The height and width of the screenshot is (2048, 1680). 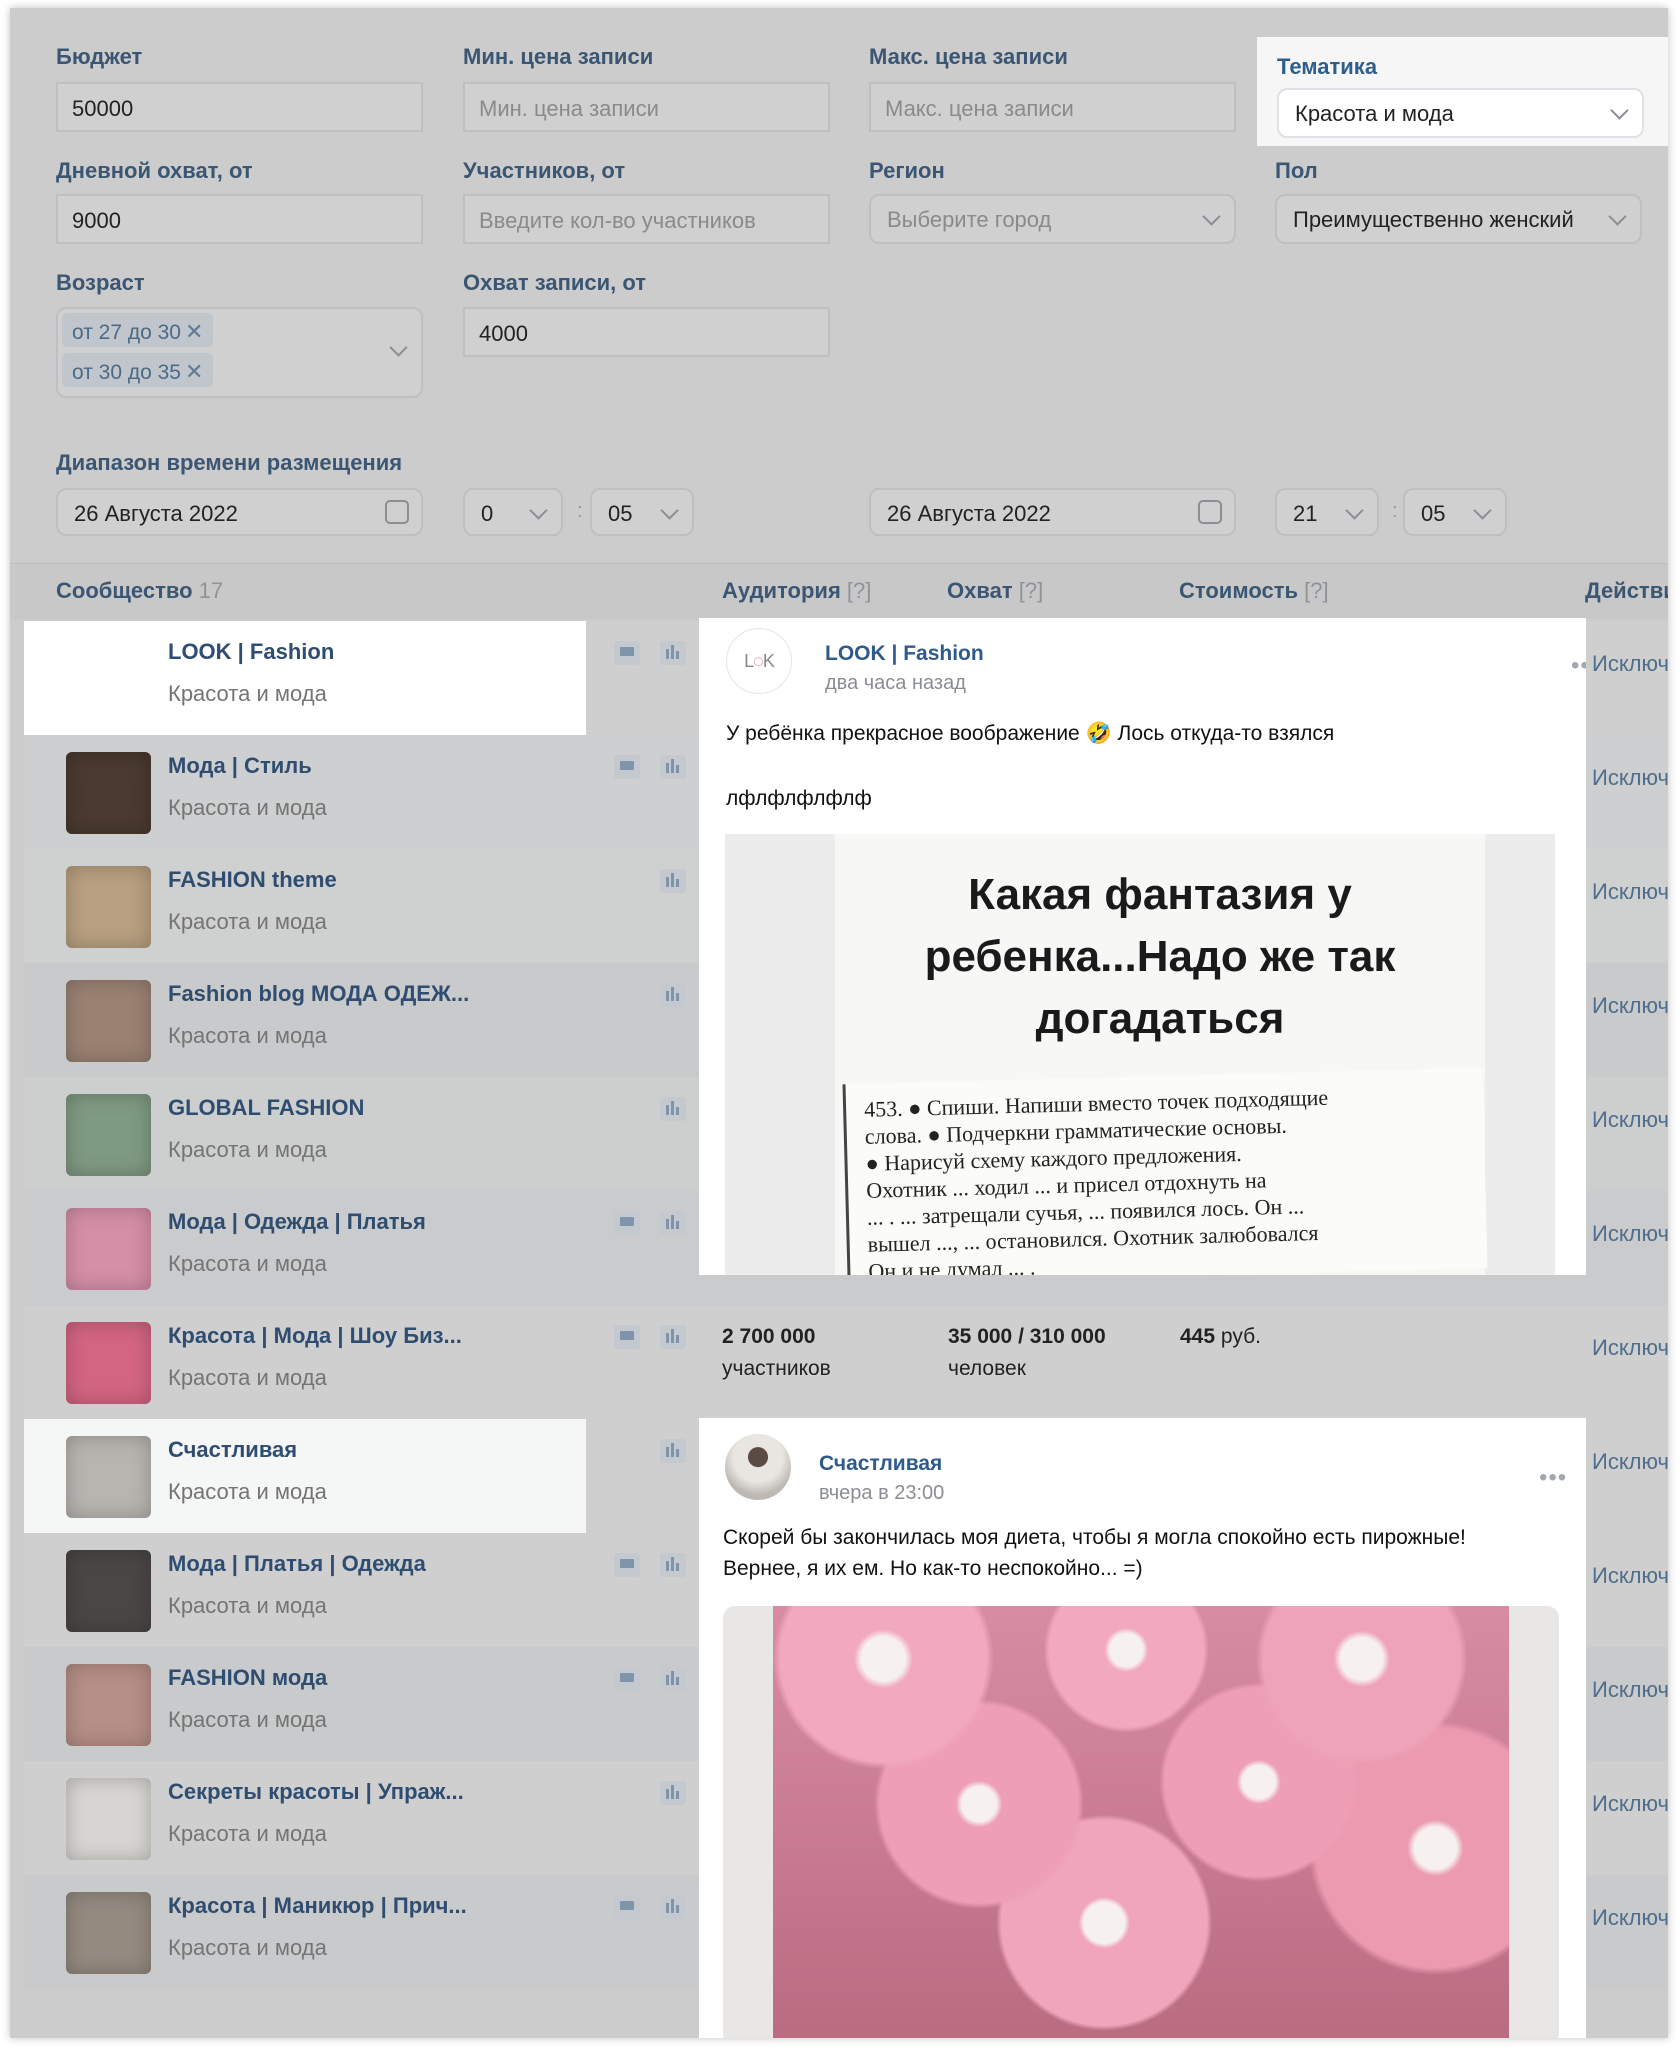 What do you see at coordinates (1455, 512) in the screenshot?
I see `to-minute-select: 05` at bounding box center [1455, 512].